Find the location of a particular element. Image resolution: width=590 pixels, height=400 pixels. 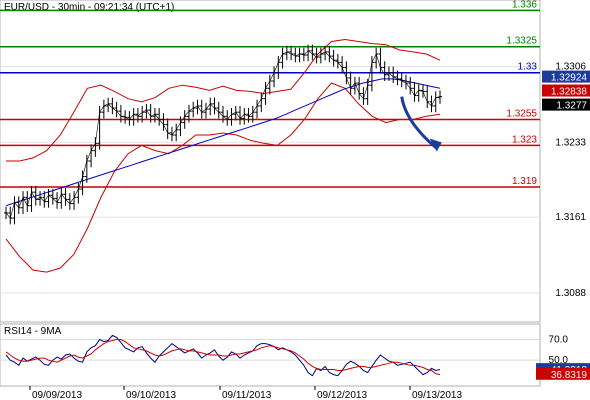

rsi-plot-frame is located at coordinates (270, 355).